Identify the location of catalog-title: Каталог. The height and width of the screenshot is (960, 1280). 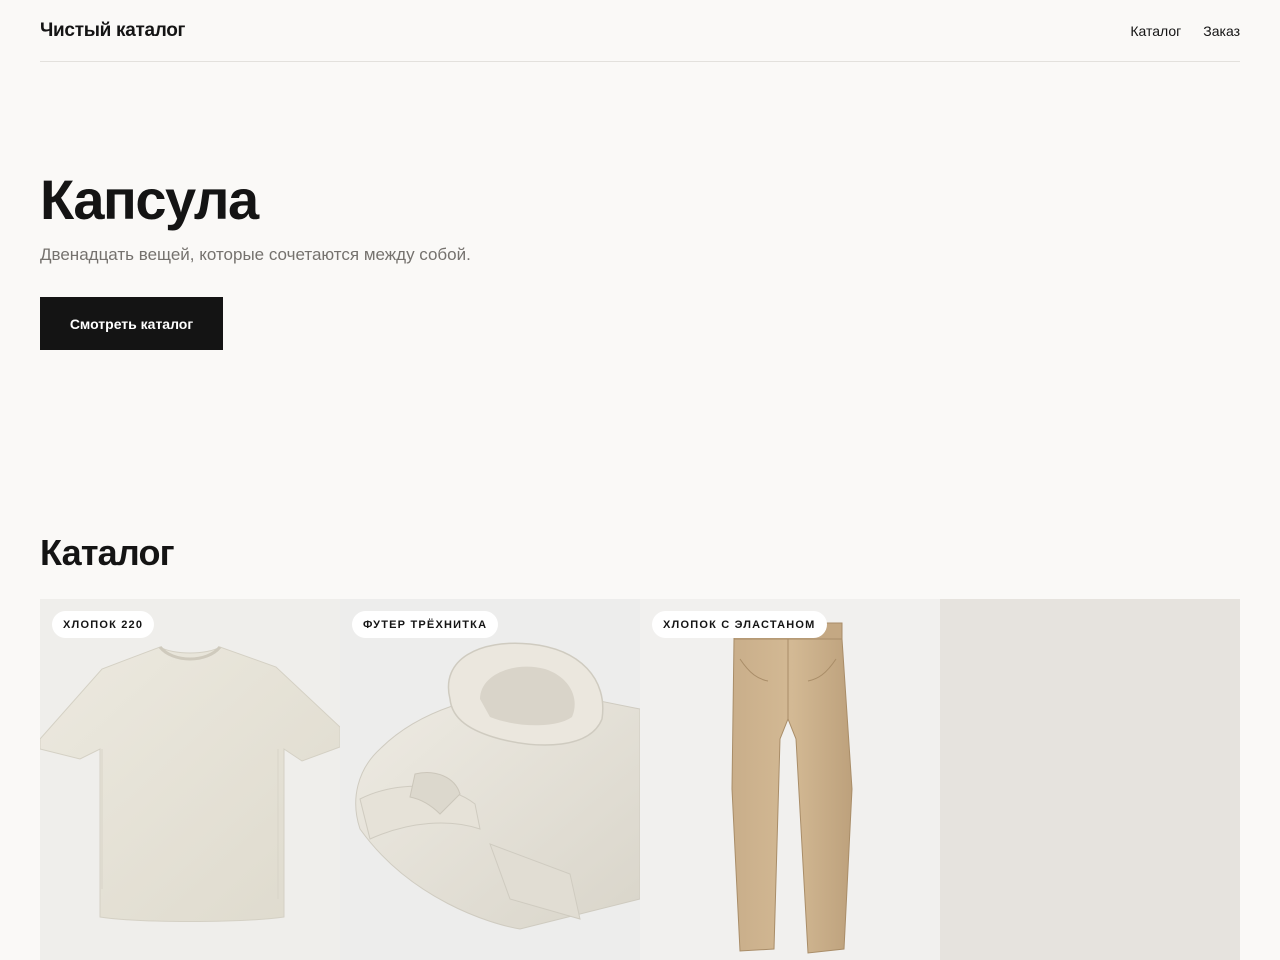
(107, 552).